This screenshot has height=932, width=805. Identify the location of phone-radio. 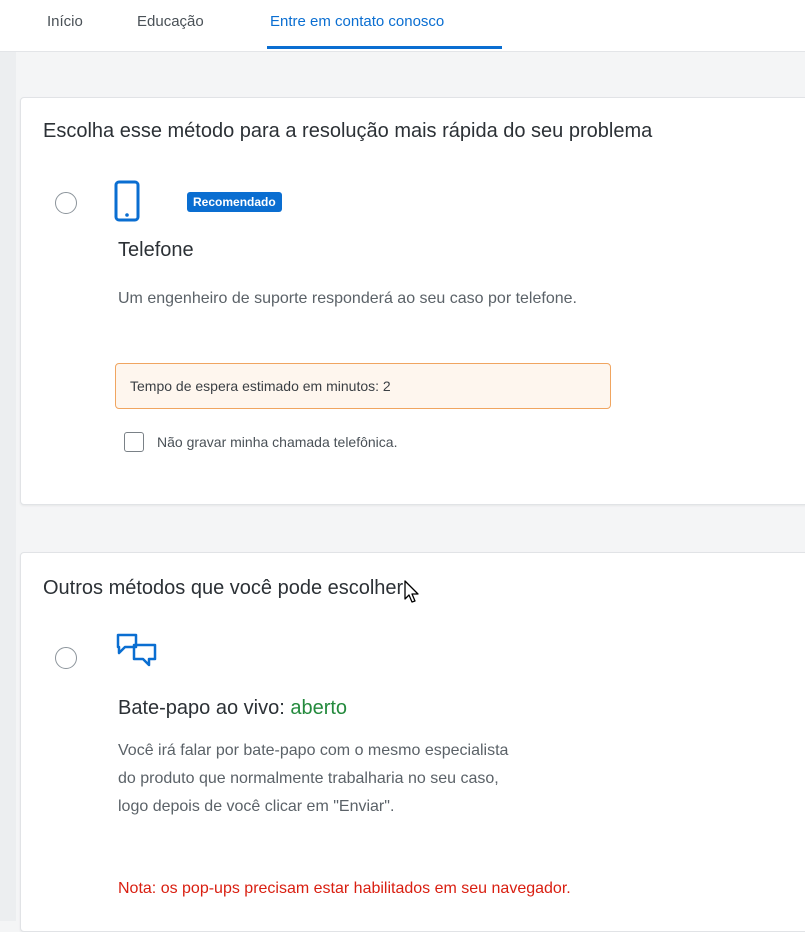
(66, 203).